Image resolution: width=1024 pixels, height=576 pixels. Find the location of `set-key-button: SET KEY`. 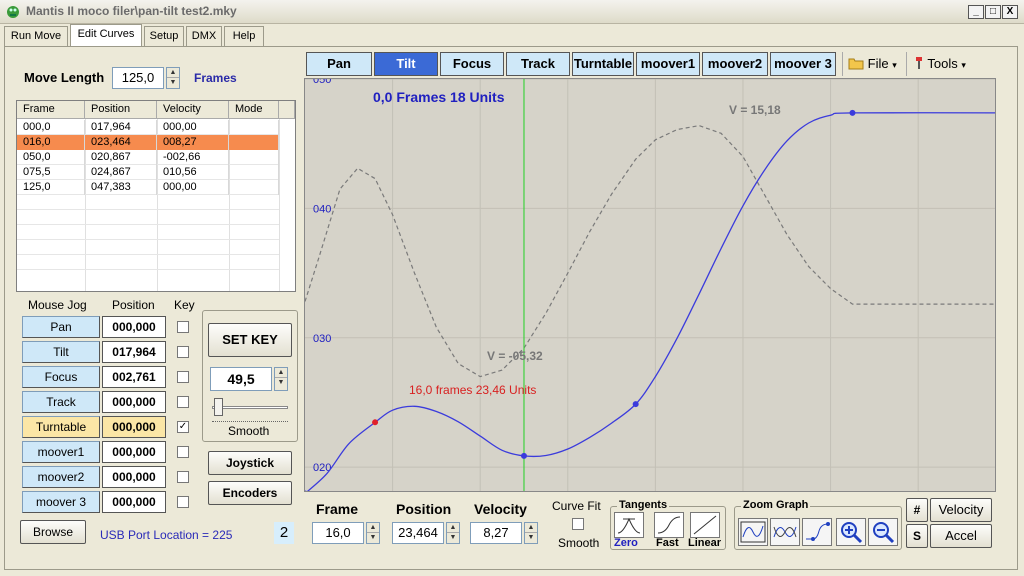

set-key-button: SET KEY is located at coordinates (250, 340).